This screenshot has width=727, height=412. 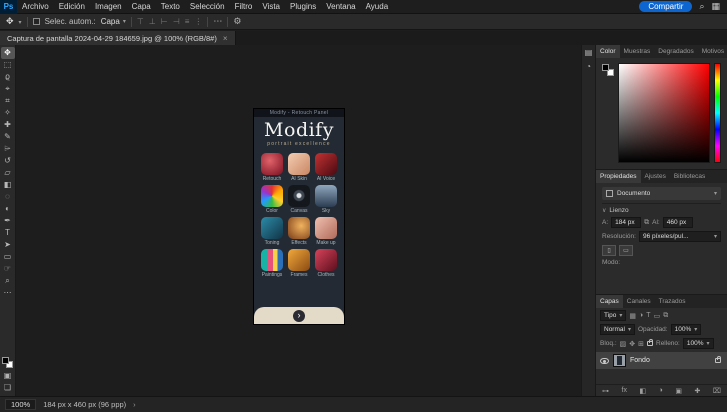 What do you see at coordinates (665, 316) in the screenshot?
I see `filter-smart-objects-icon: ⧉` at bounding box center [665, 316].